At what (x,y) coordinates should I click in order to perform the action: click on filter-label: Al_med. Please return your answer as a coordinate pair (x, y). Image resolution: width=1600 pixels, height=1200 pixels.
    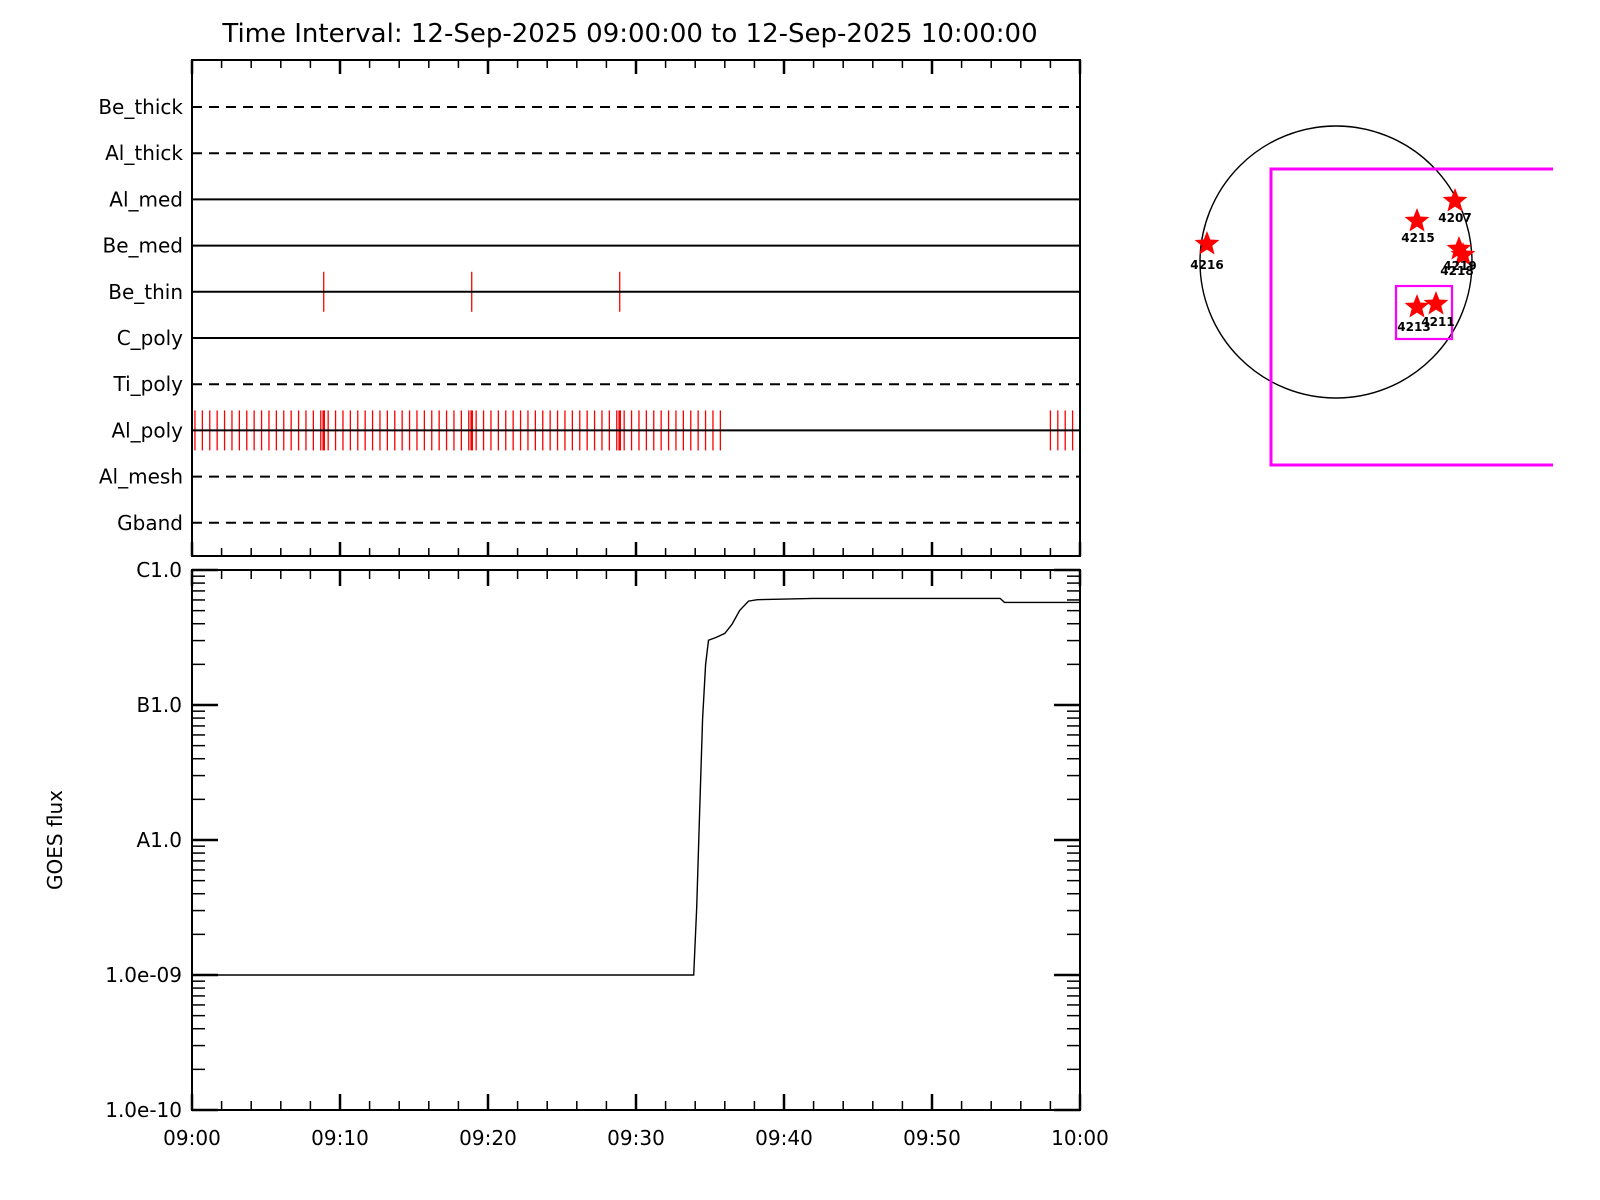
    Looking at the image, I should click on (146, 199).